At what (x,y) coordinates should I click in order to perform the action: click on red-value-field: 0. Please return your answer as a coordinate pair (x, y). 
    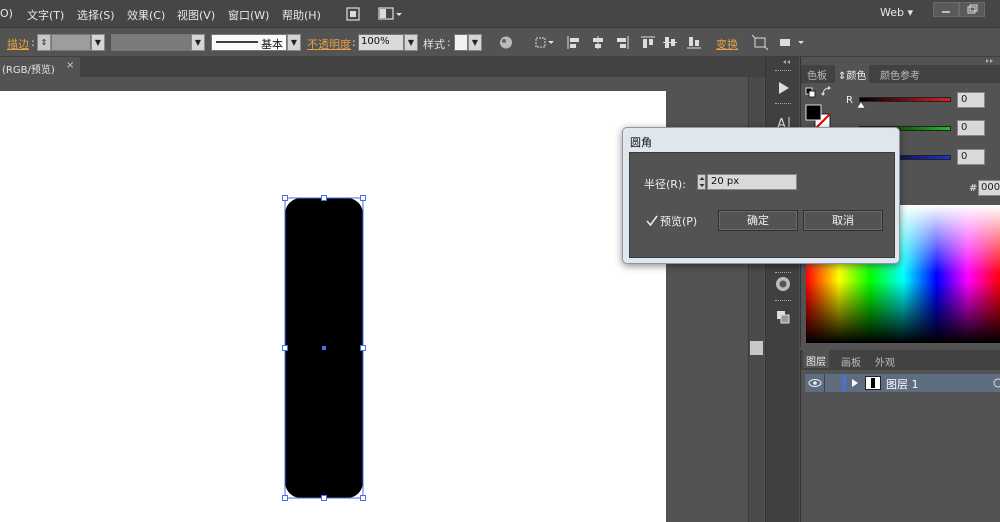
    Looking at the image, I should click on (971, 100).